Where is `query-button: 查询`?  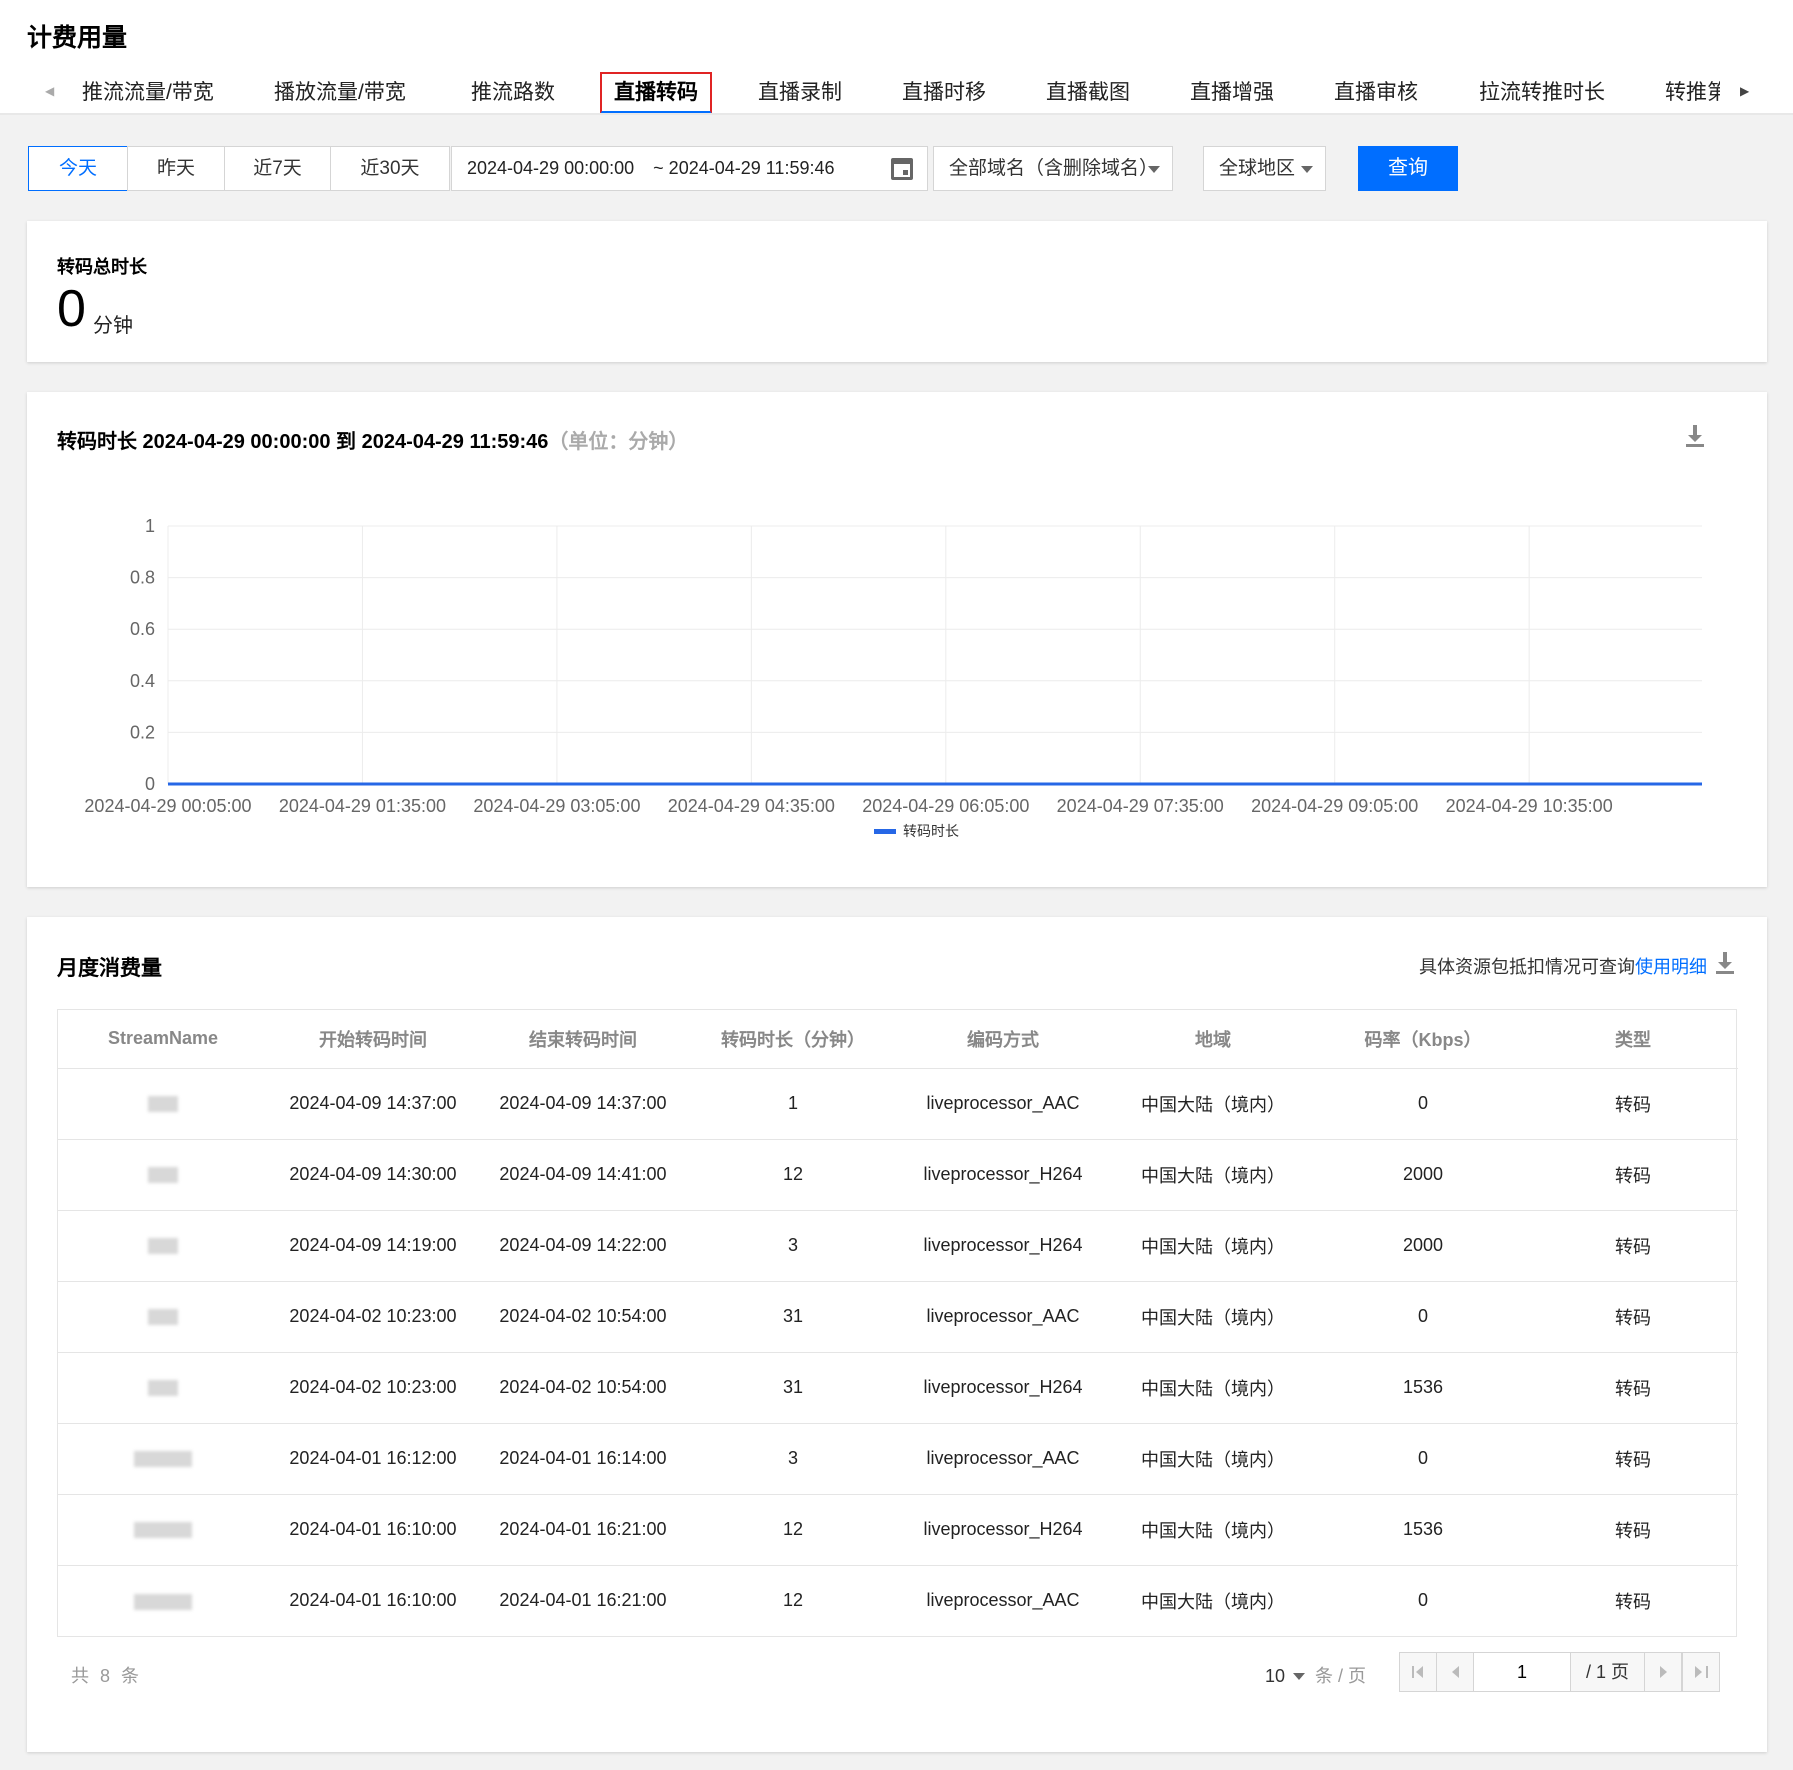 query-button: 查询 is located at coordinates (1408, 168).